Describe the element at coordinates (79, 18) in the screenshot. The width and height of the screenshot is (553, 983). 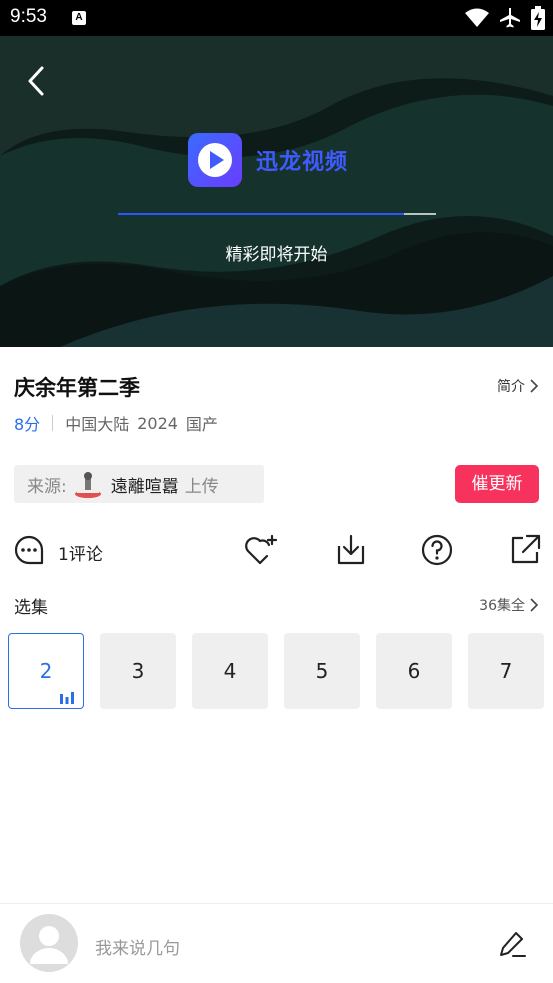
I see `notification-badge-icon: A` at that location.